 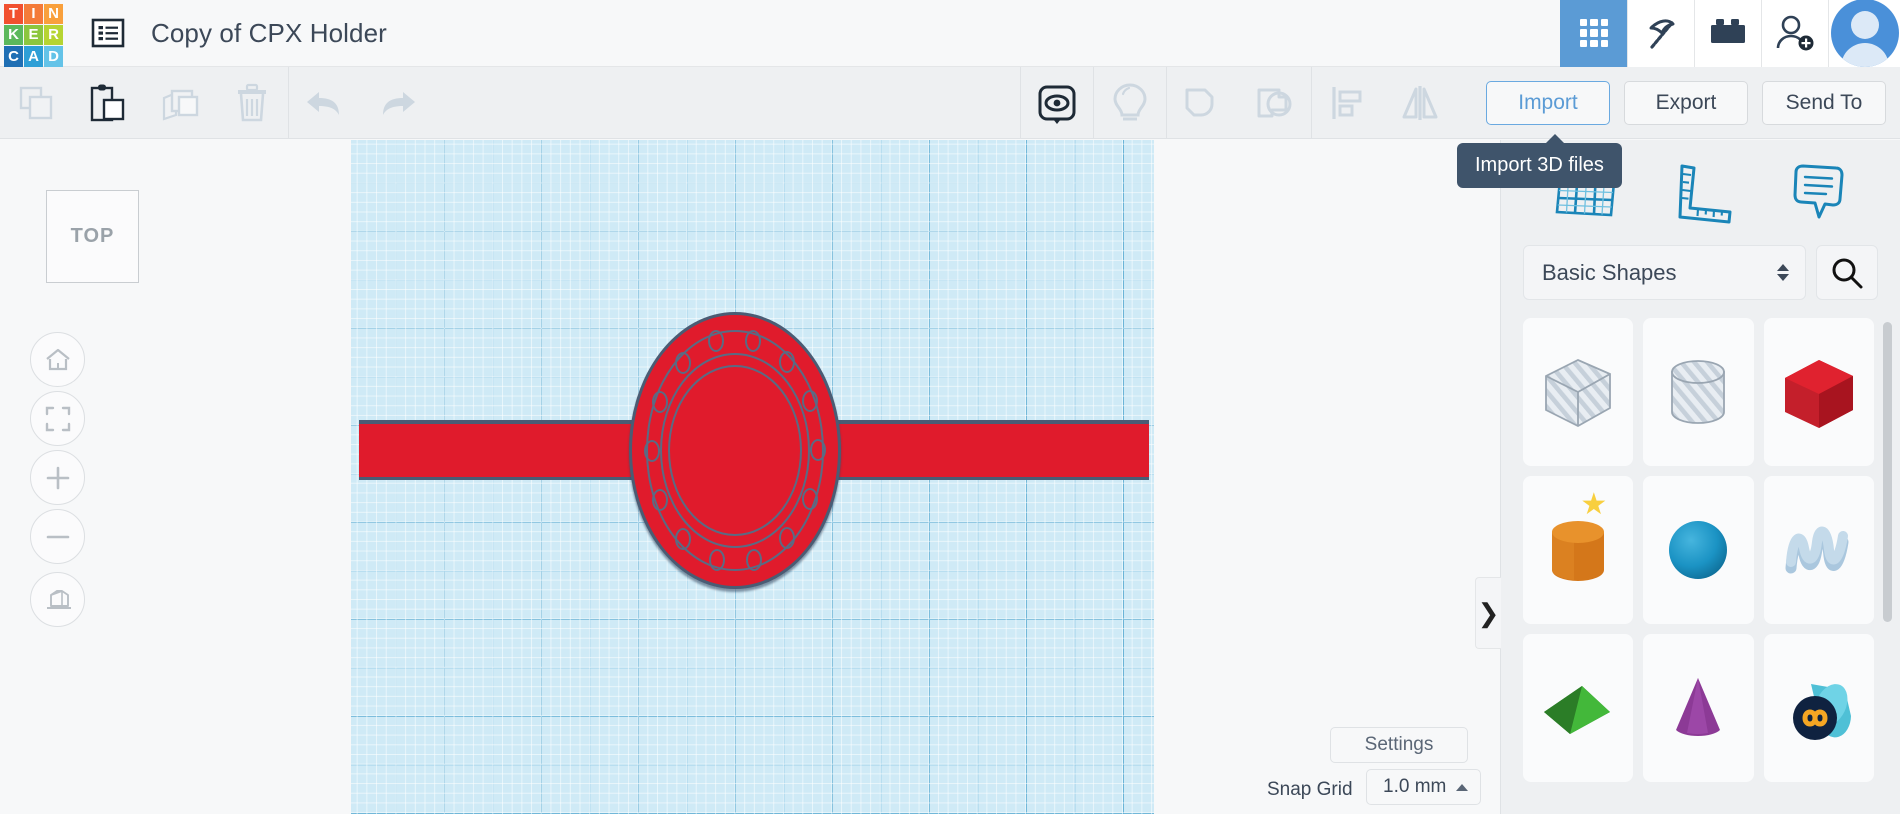 I want to click on document-list-icon, so click(x=108, y=33).